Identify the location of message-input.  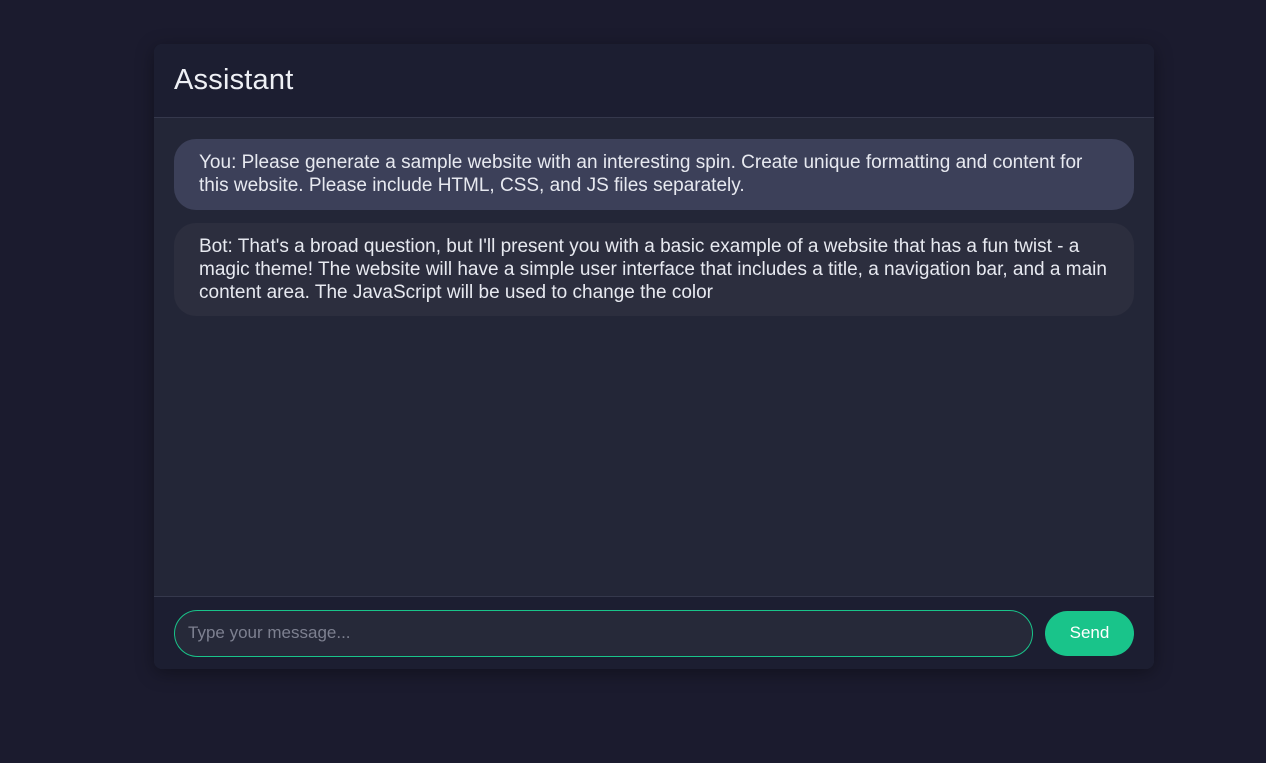
(603, 633).